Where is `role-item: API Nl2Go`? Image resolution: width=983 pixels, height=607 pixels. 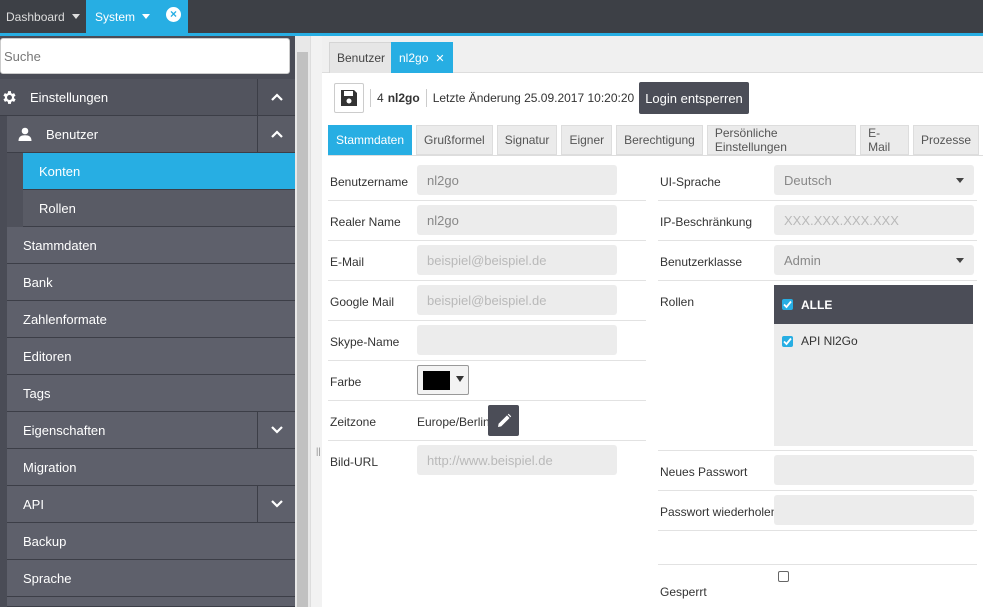
role-item: API Nl2Go is located at coordinates (873, 341).